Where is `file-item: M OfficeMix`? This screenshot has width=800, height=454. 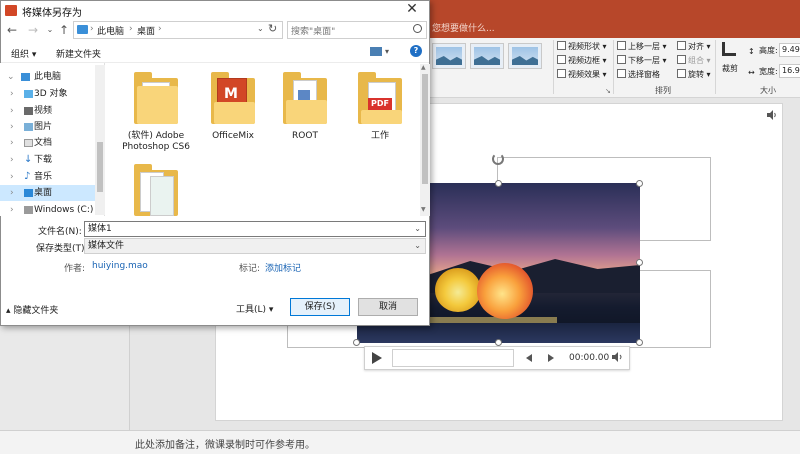 file-item: M OfficeMix is located at coordinates (233, 107).